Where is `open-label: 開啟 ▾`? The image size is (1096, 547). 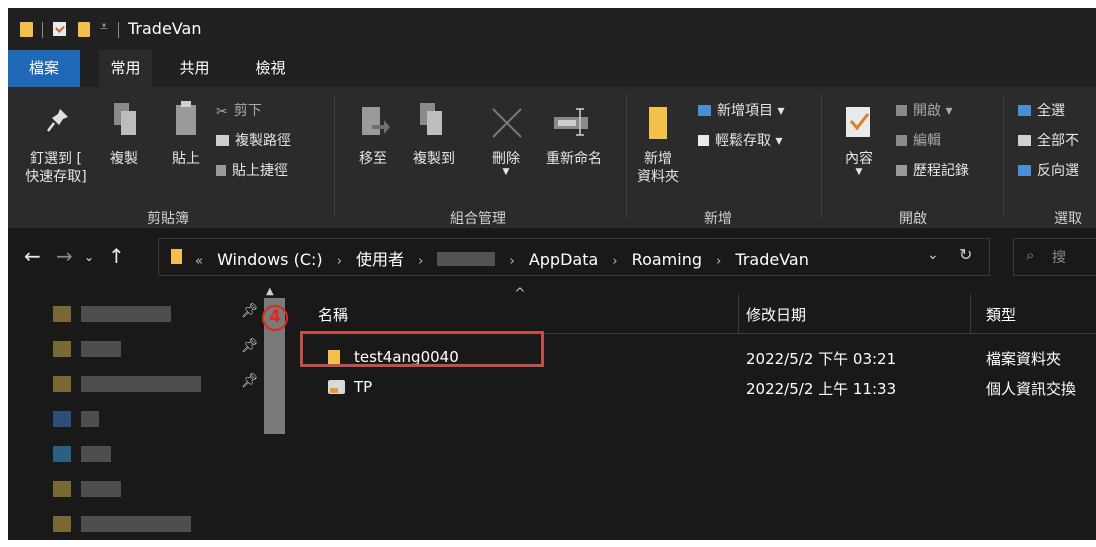 open-label: 開啟 ▾ is located at coordinates (933, 111).